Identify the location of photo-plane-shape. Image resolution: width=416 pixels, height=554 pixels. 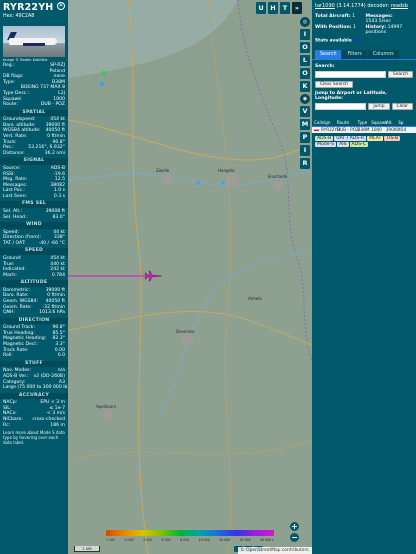
(33, 42).